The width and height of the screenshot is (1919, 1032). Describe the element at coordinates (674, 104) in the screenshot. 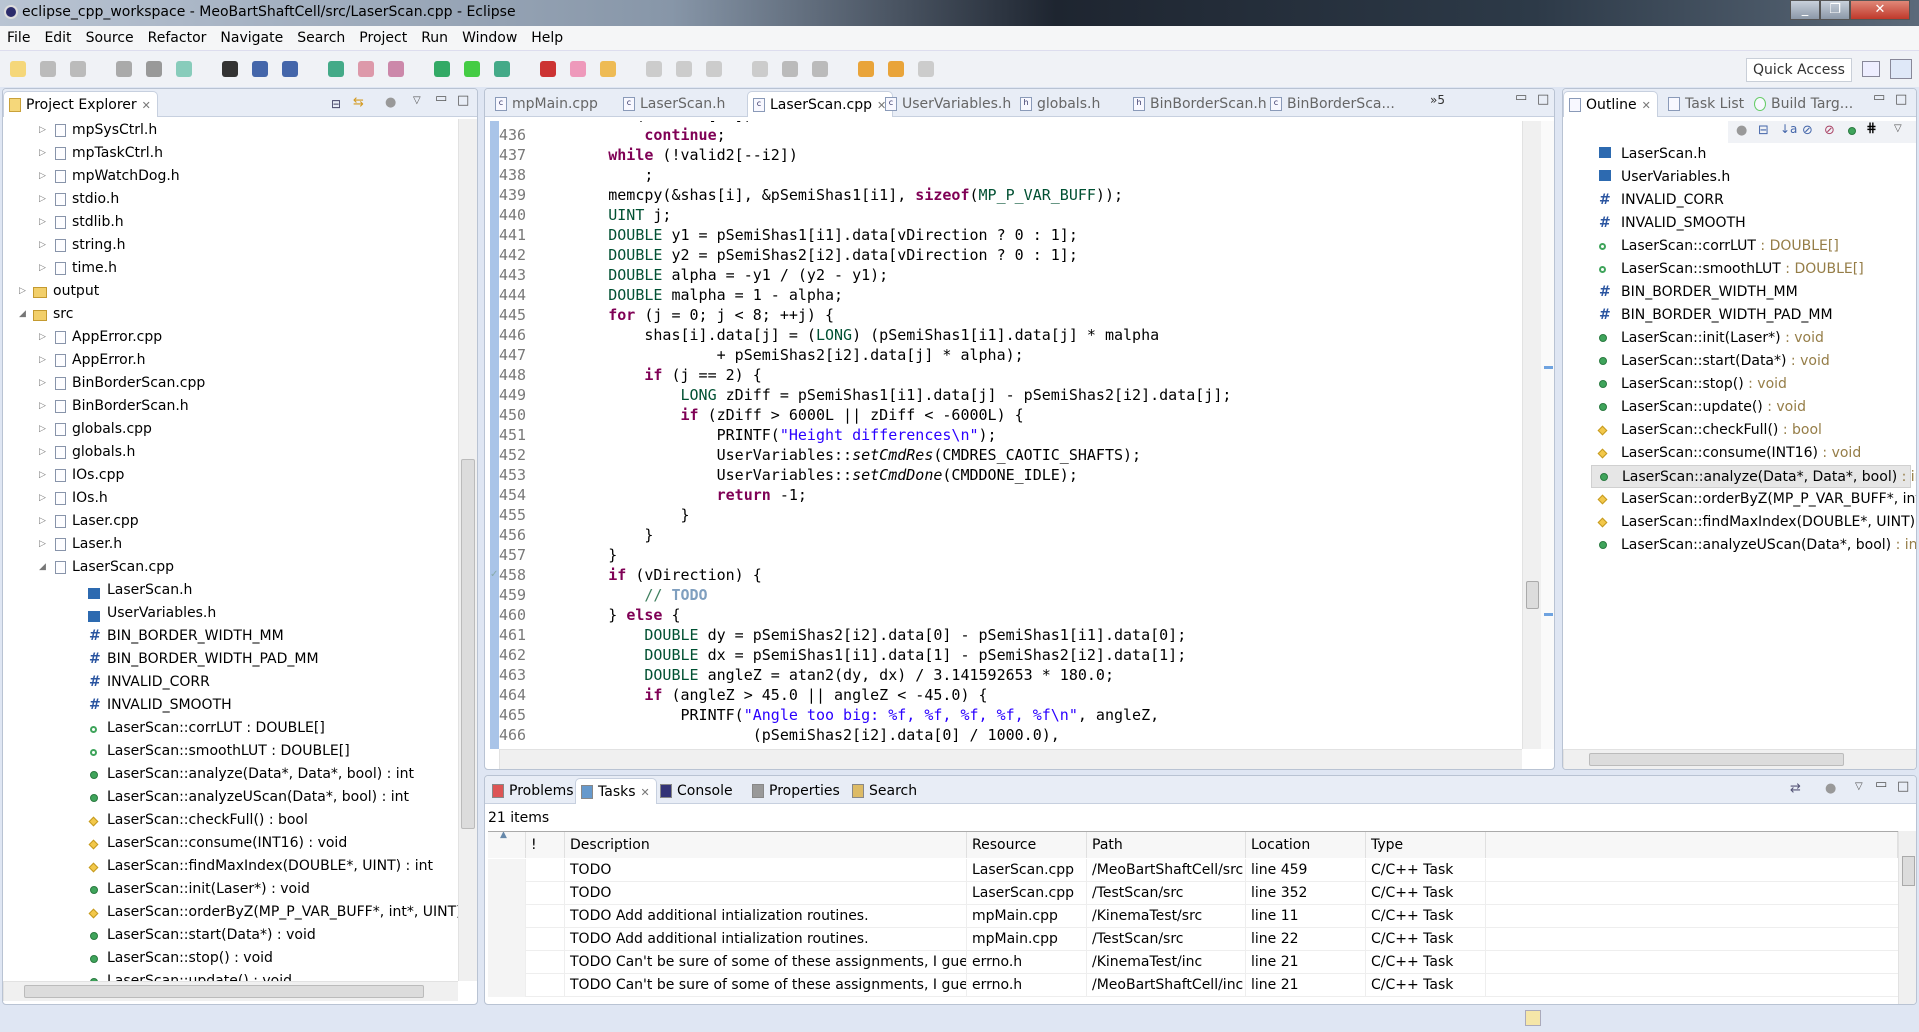

I see `editor-tab: c LaserScan.h` at that location.